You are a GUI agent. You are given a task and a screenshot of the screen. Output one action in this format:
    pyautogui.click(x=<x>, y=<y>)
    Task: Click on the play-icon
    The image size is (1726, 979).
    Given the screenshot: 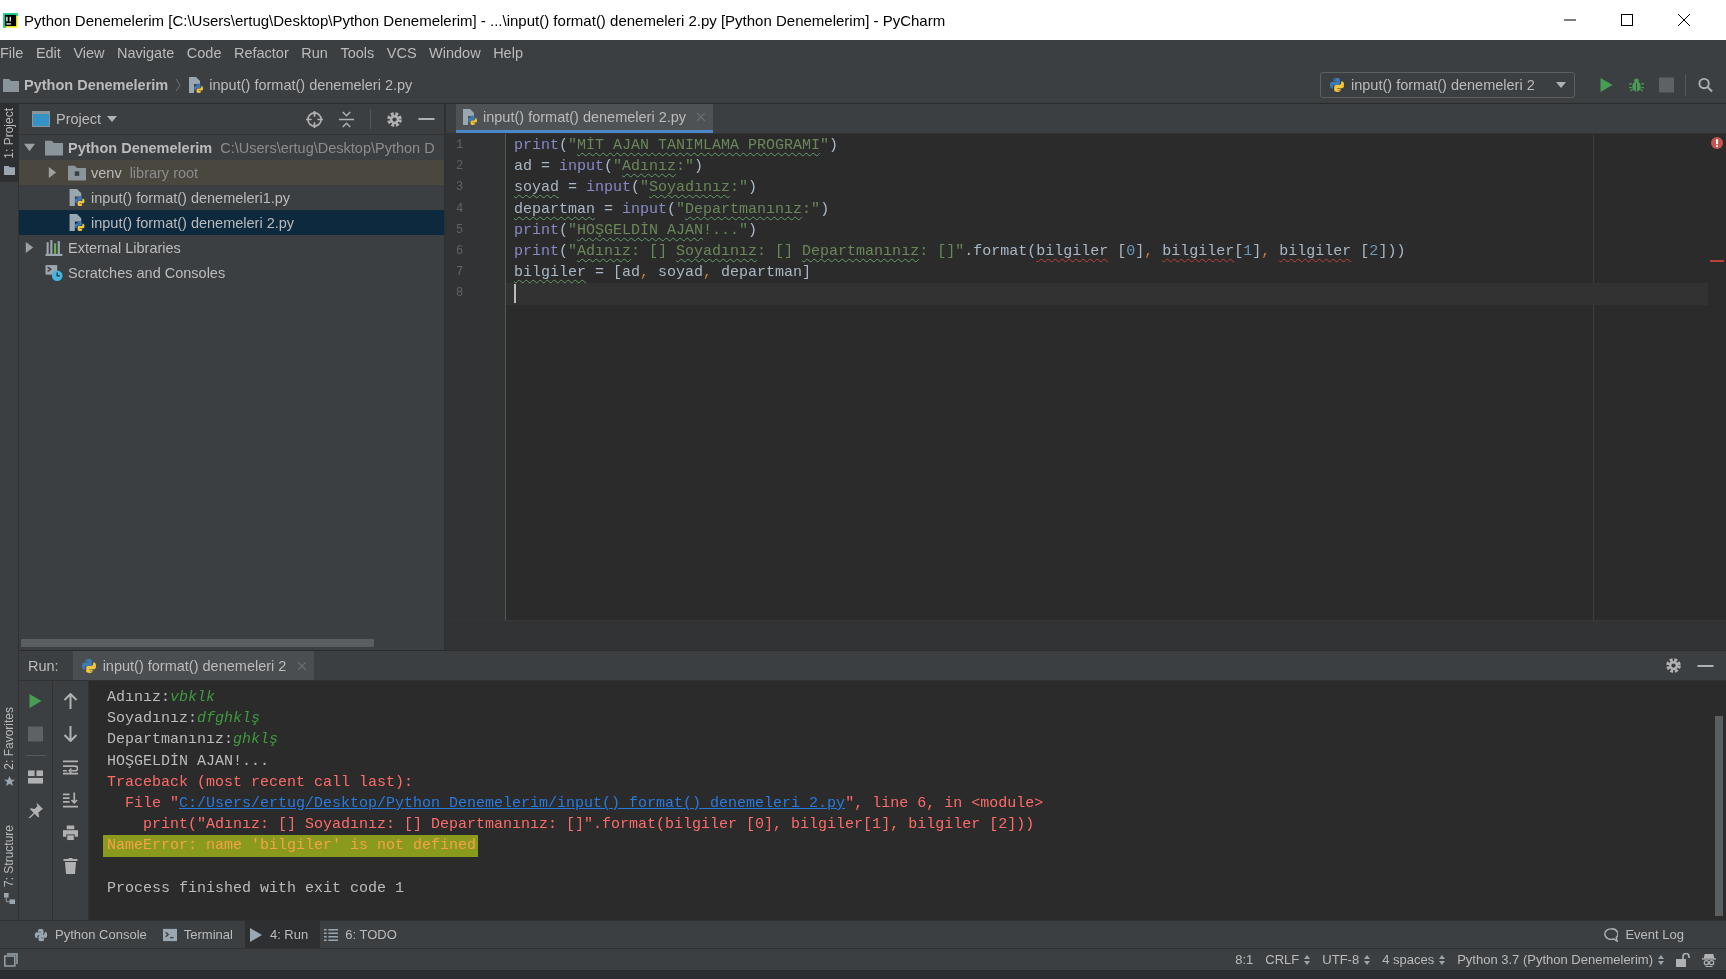 What is the action you would take?
    pyautogui.click(x=255, y=934)
    